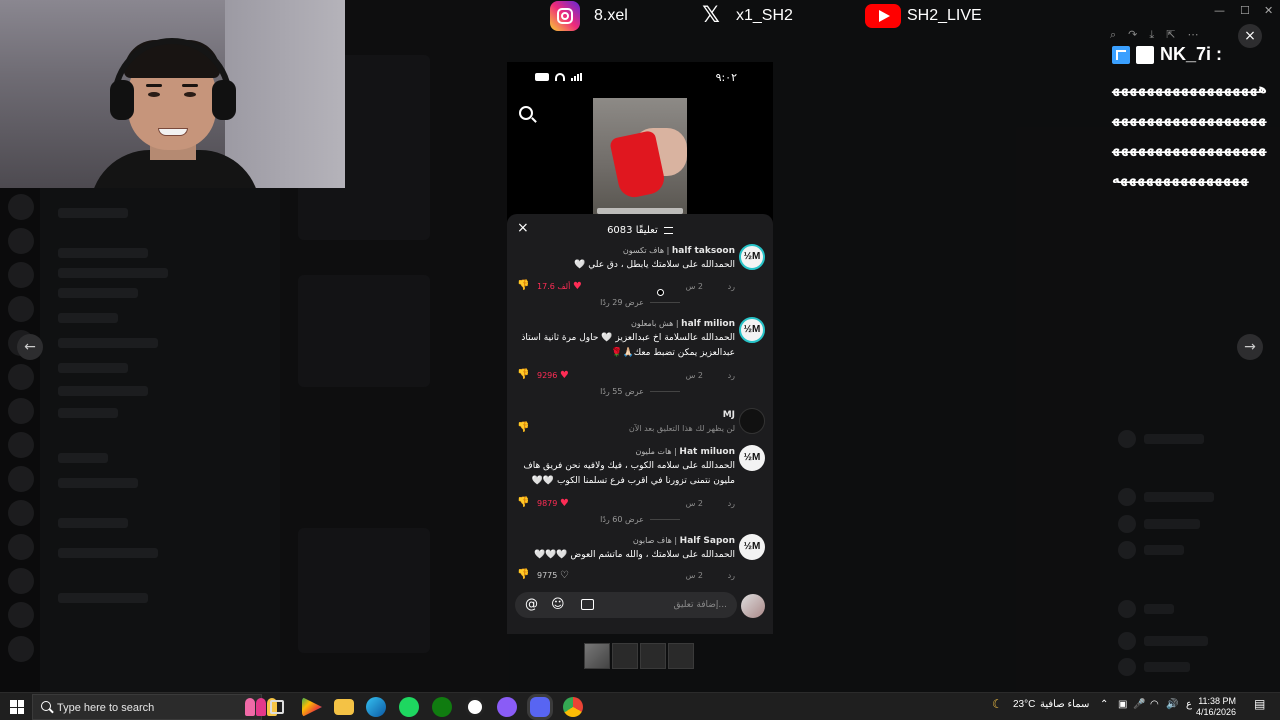  What do you see at coordinates (707, 452) in the screenshot?
I see `comment-author-en: Hat miluon` at bounding box center [707, 452].